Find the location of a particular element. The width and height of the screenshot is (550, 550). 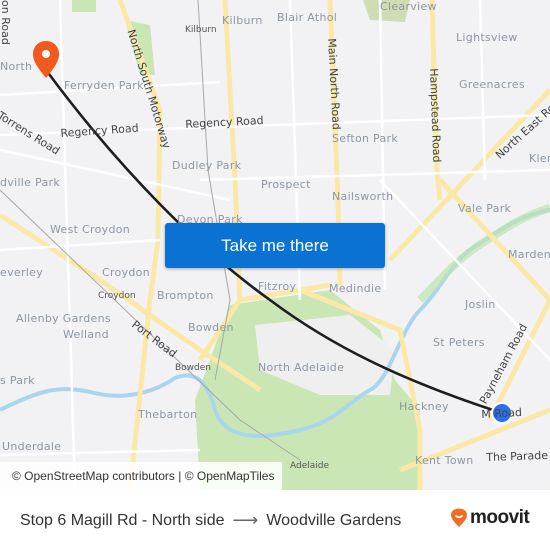

road-label: The Parade is located at coordinates (517, 456).